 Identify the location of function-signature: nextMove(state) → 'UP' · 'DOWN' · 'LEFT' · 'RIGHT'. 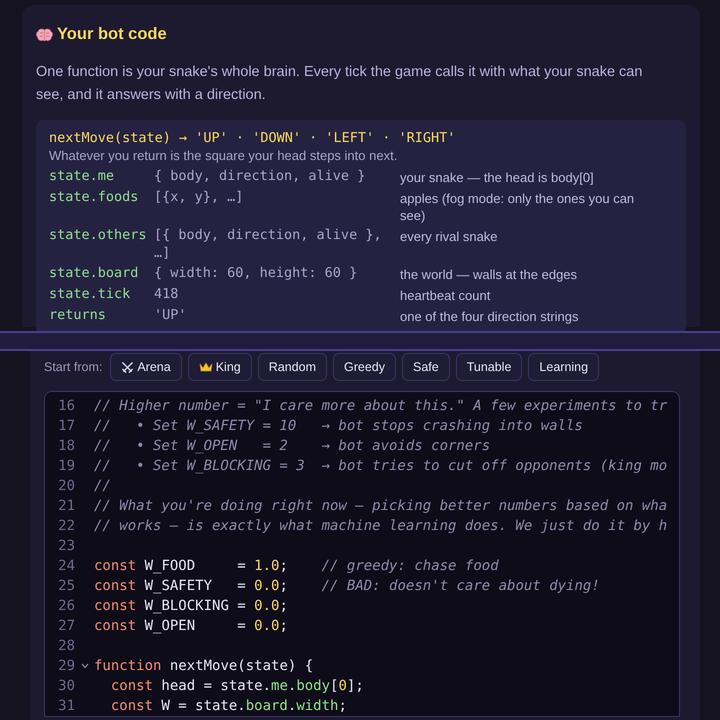
(252, 138).